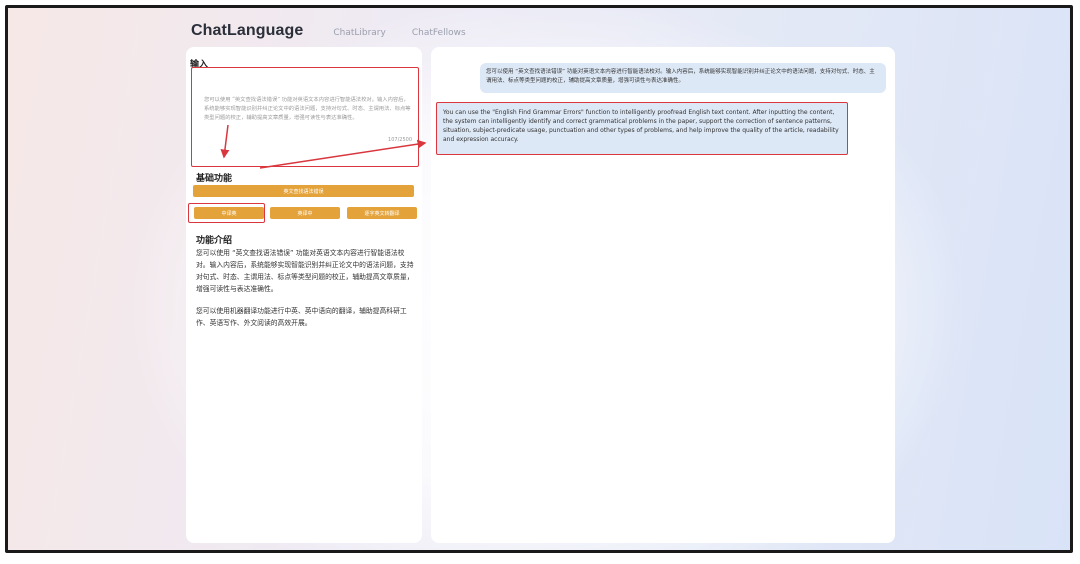 Image resolution: width=1080 pixels, height=564 pixels. I want to click on basic-functions-title: 基础功能, so click(214, 179).